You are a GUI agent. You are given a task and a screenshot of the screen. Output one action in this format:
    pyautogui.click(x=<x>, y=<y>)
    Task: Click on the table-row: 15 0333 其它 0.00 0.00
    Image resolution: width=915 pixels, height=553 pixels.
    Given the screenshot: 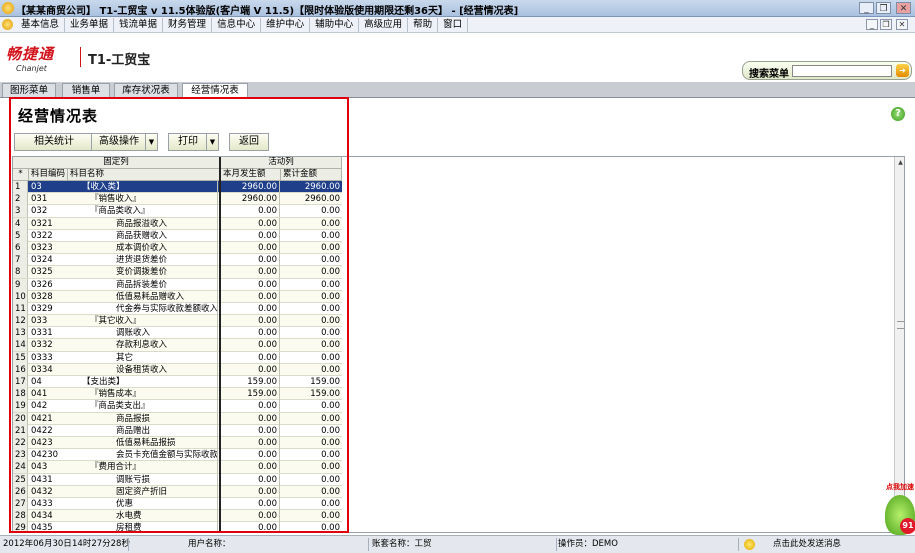 What is the action you would take?
    pyautogui.click(x=177, y=357)
    